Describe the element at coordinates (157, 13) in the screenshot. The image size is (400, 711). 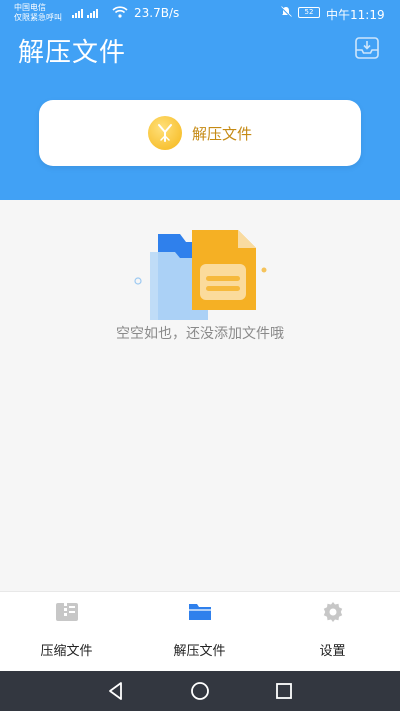
I see `net-speed: 23.7B/s` at that location.